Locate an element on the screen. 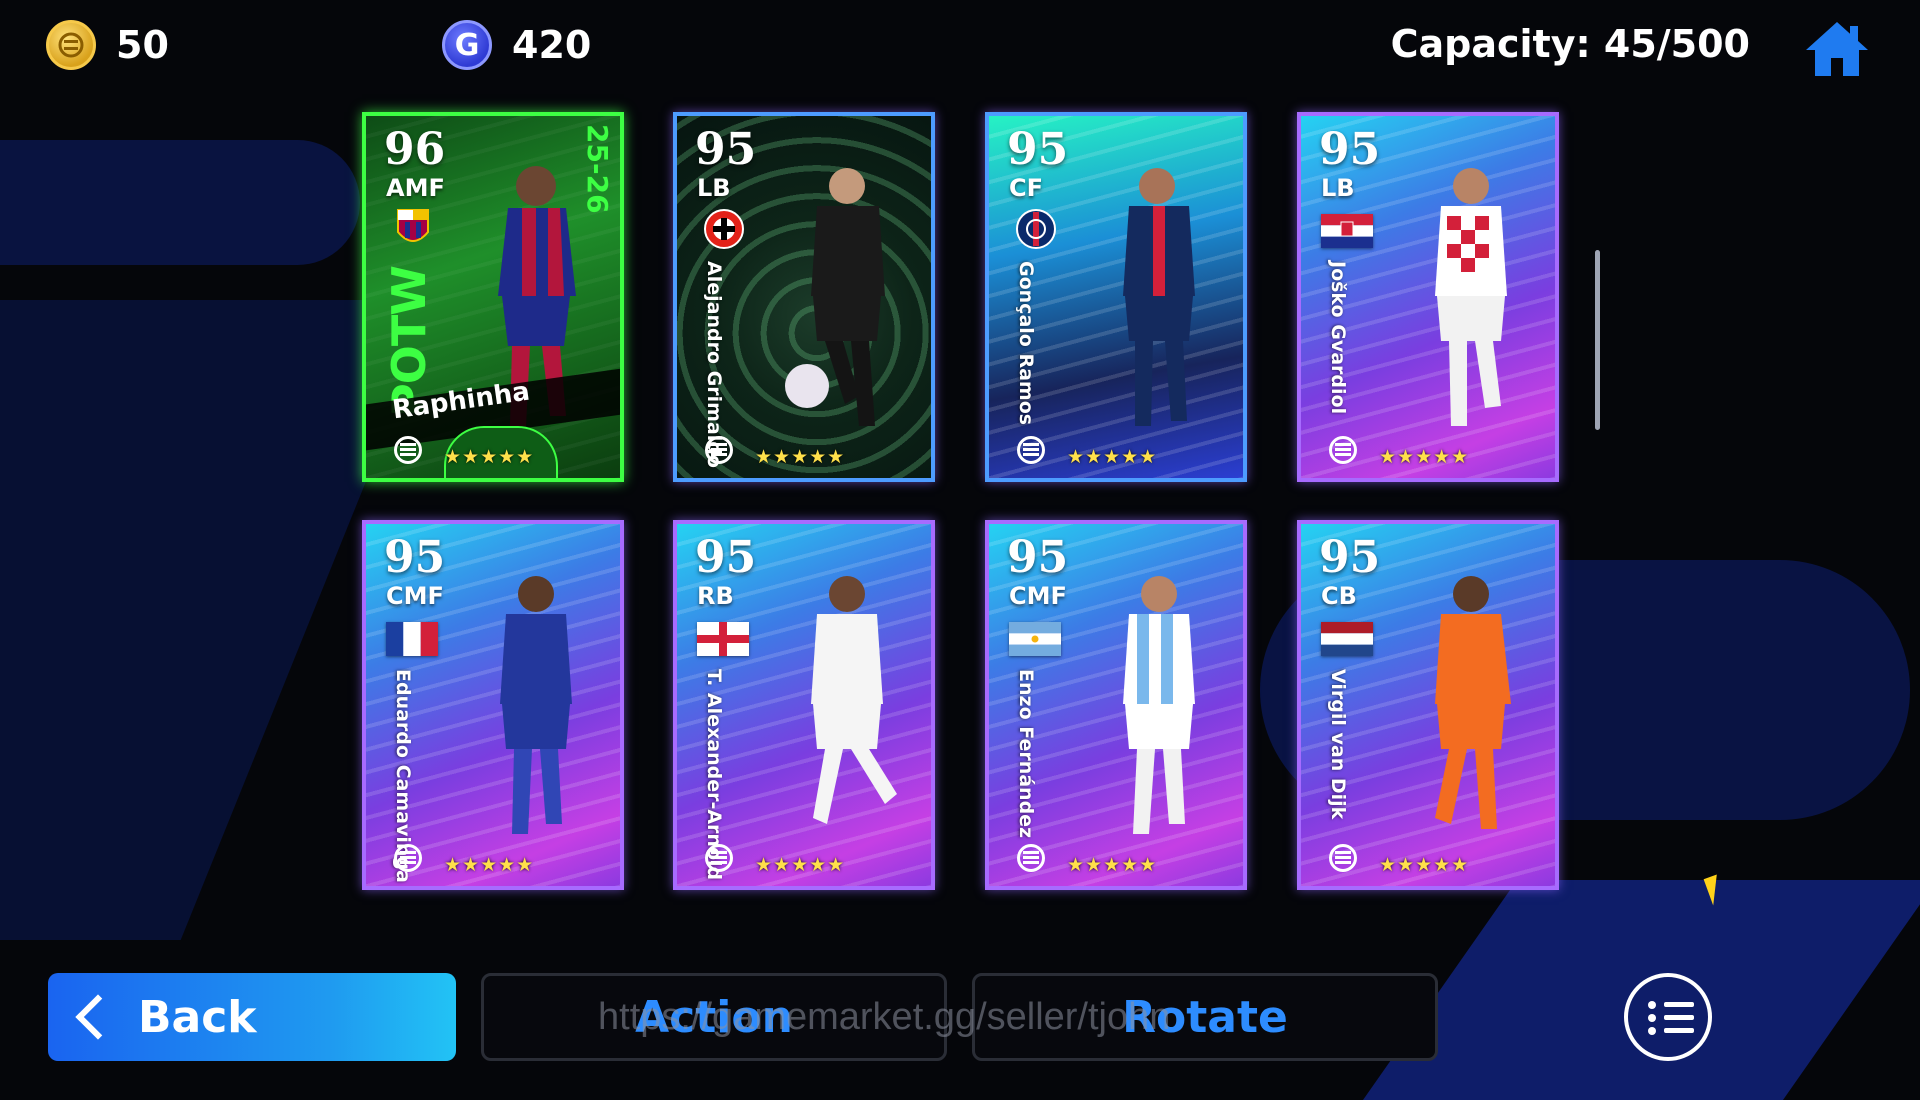 The width and height of the screenshot is (1920, 1100). player-card: 95 CMF Enzo Fernández ★★★★★ is located at coordinates (1116, 705).